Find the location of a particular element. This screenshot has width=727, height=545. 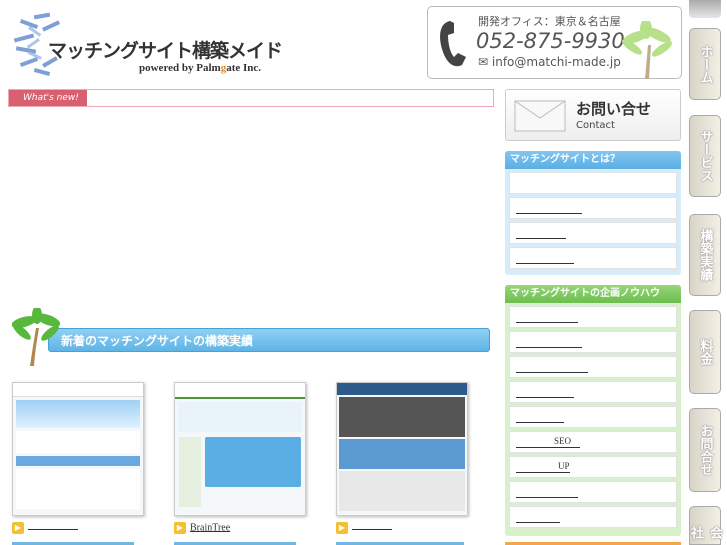

envelope-icon is located at coordinates (540, 116).